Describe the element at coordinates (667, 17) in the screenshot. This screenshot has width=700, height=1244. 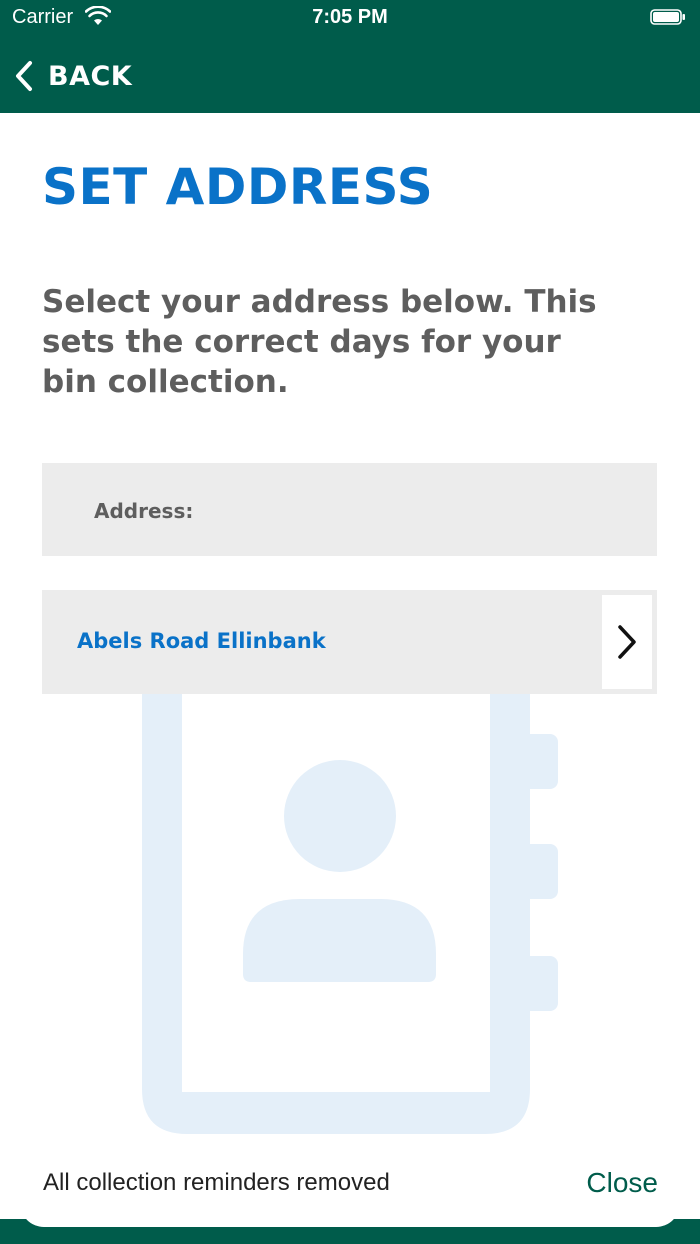
I see `battery-icon` at that location.